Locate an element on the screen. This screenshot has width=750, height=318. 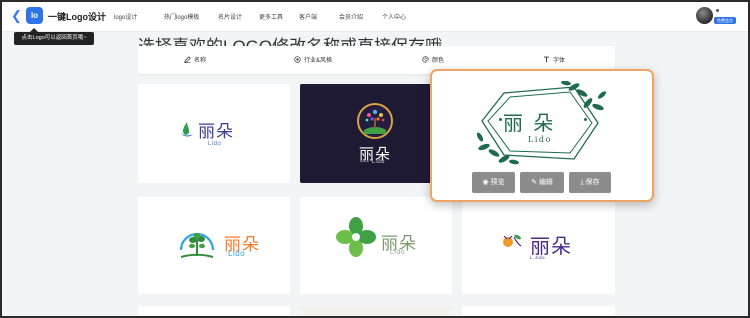
chevron-left-icon: ❮ is located at coordinates (17, 16).